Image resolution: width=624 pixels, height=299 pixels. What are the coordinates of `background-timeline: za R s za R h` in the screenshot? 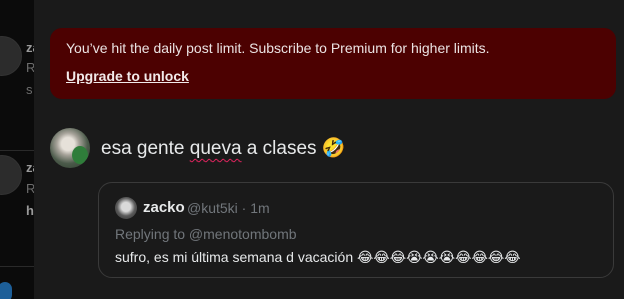 It's located at (17, 149).